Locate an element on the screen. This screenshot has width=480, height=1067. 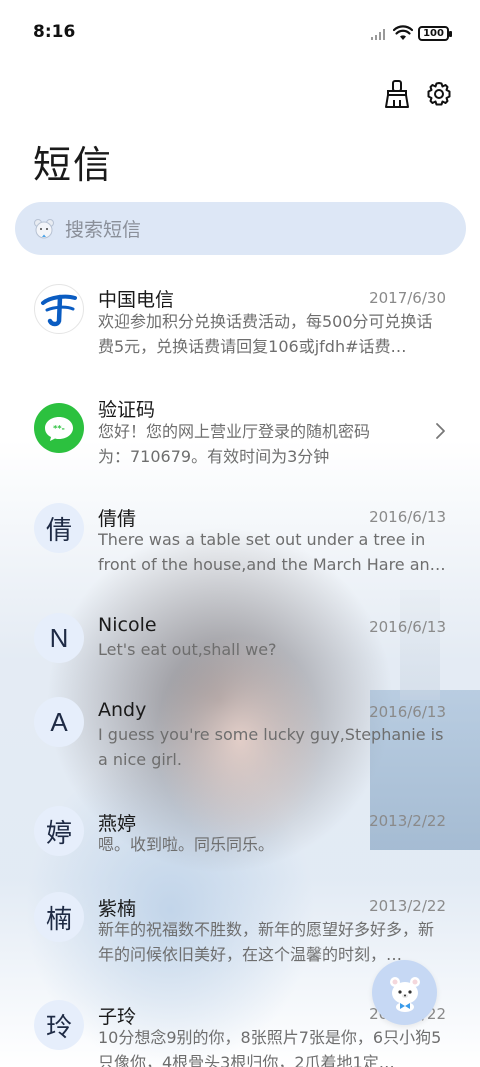
conversation-date: 2017/6/30 is located at coordinates (407, 298).